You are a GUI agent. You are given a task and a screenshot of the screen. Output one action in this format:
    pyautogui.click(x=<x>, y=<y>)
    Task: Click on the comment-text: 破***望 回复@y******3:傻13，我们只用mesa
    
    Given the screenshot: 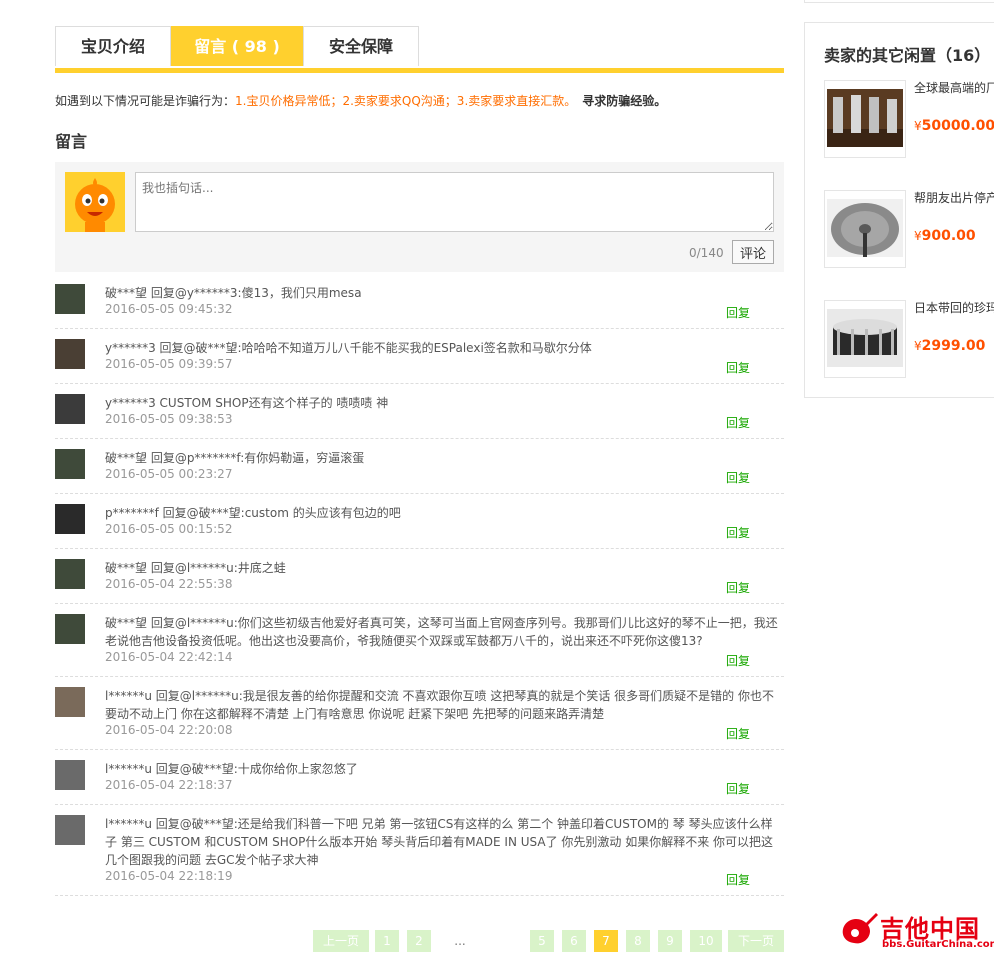 What is the action you would take?
    pyautogui.click(x=233, y=293)
    